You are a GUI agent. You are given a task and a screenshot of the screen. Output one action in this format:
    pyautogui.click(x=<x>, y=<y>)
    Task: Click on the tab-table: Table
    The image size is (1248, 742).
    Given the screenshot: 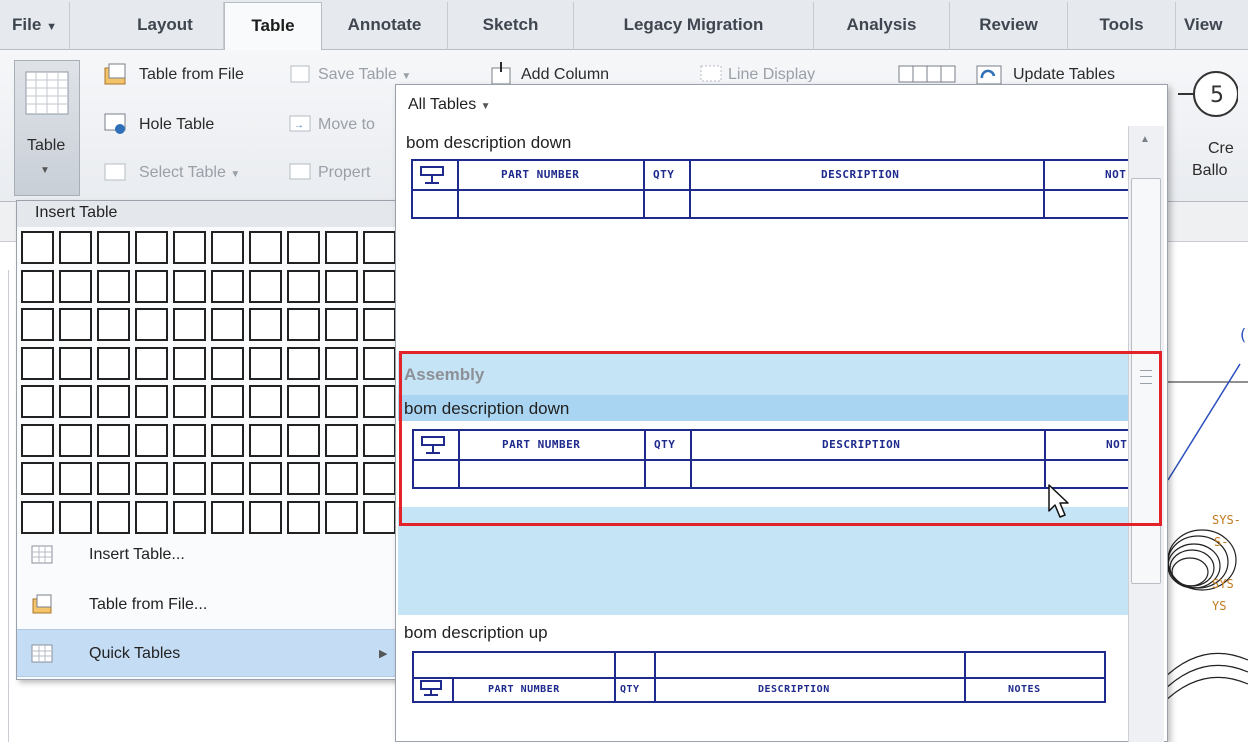 What is the action you would take?
    pyautogui.click(x=273, y=26)
    